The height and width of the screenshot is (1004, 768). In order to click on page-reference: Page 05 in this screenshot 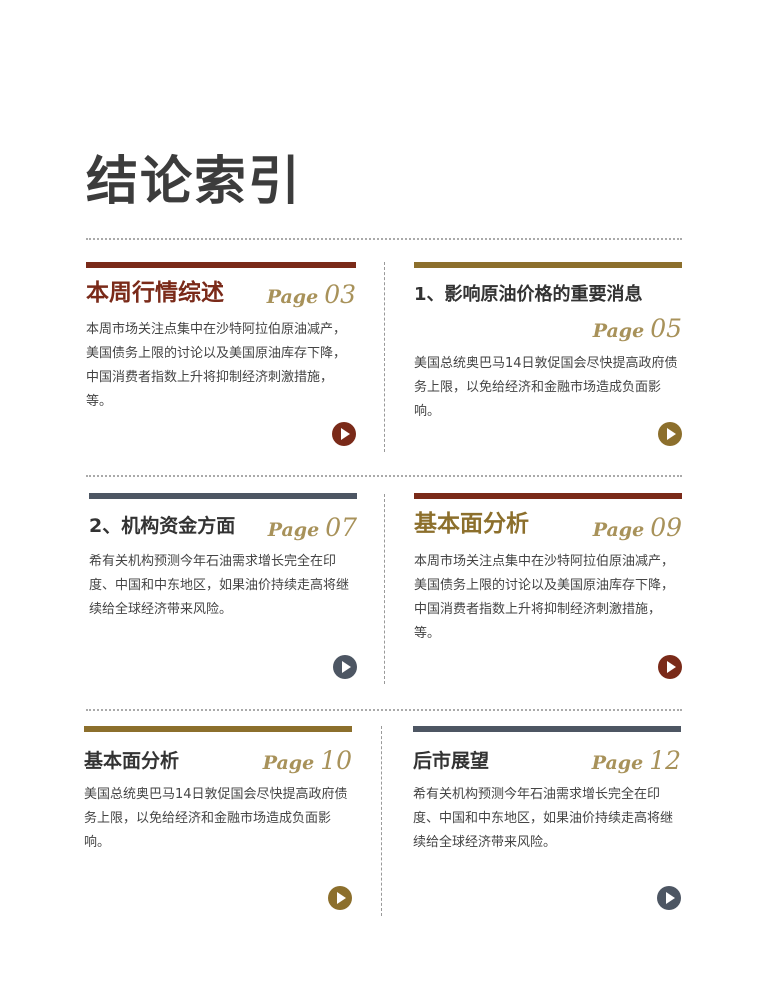, I will do `click(637, 328)`.